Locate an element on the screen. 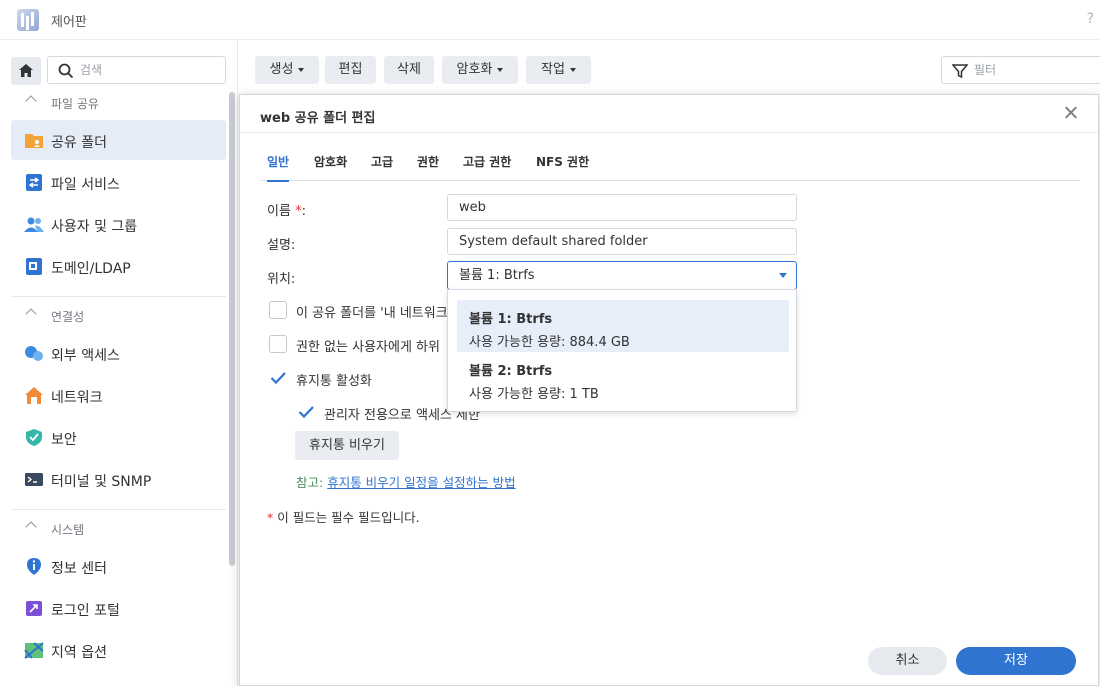 The image size is (1100, 686). tab-nfs-permissions: NFS 권한 is located at coordinates (562, 167).